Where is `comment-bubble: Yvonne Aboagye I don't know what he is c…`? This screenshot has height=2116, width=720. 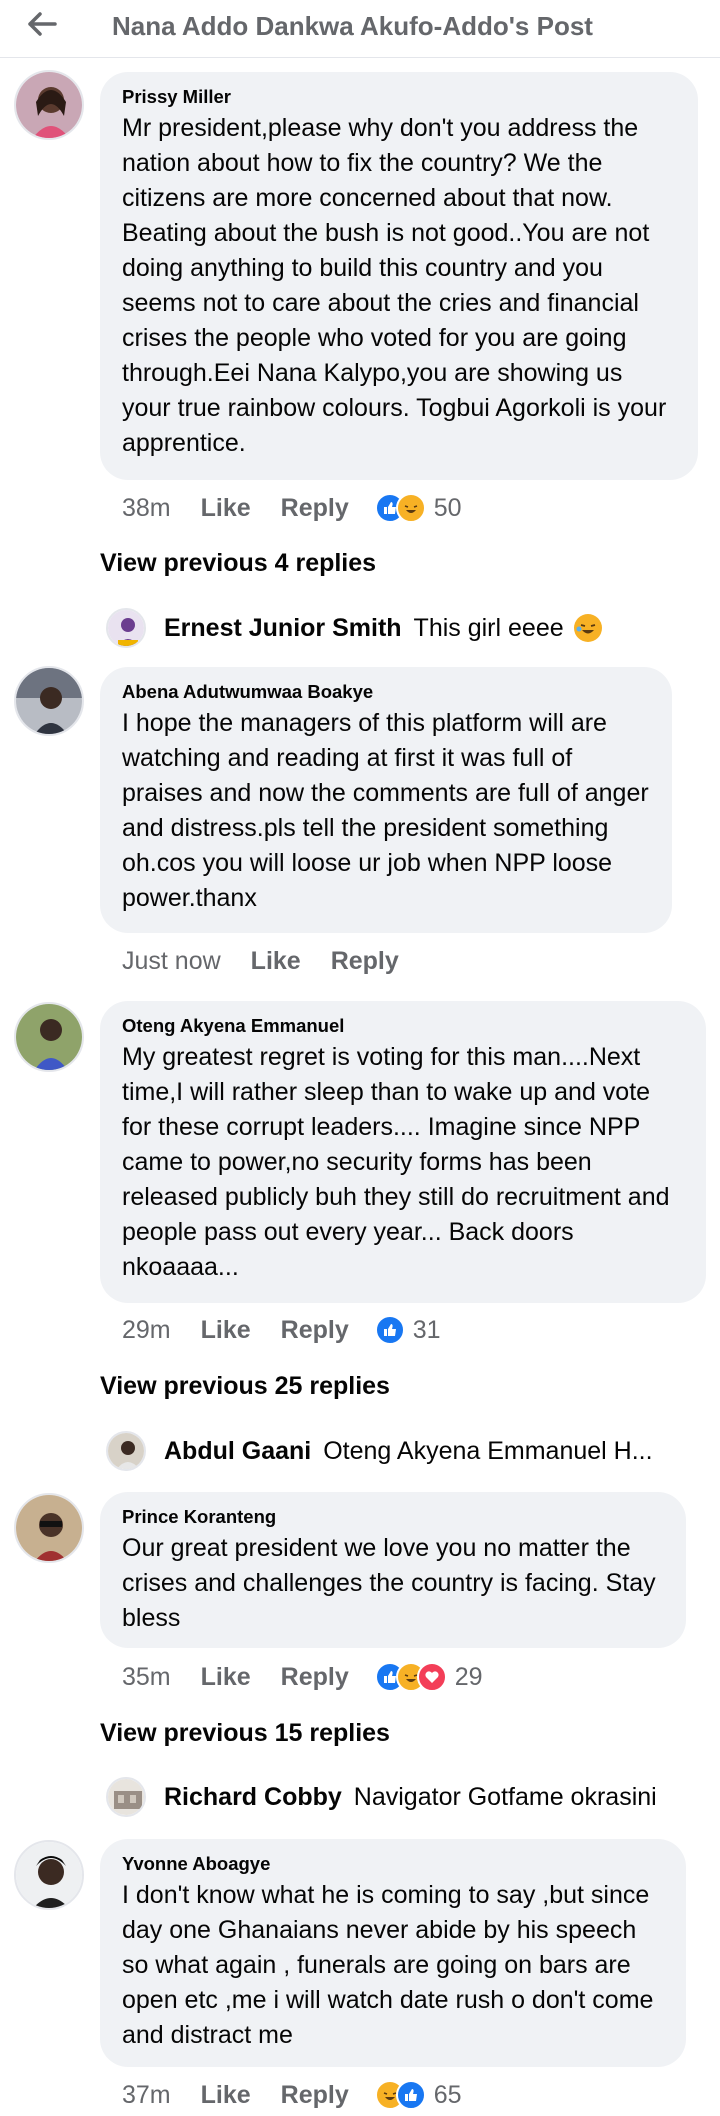 comment-bubble: Yvonne Aboagye I don't know what he is c… is located at coordinates (393, 1953).